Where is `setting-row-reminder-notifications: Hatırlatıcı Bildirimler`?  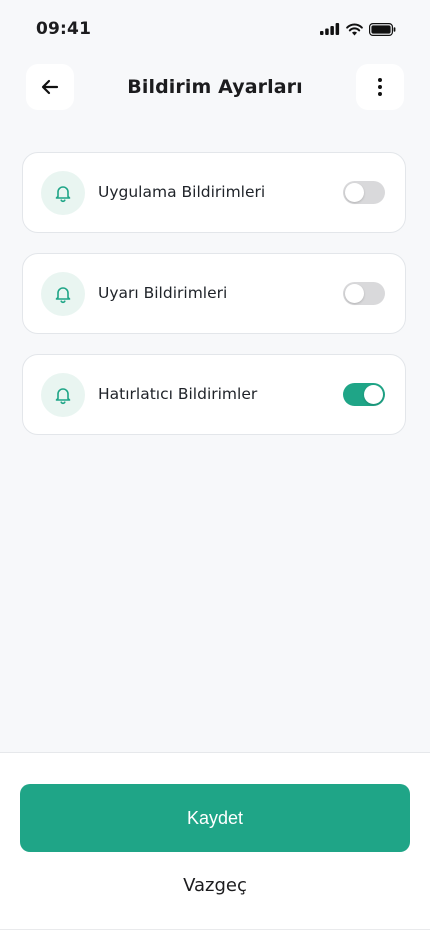 setting-row-reminder-notifications: Hatırlatıcı Bildirimler is located at coordinates (214, 394).